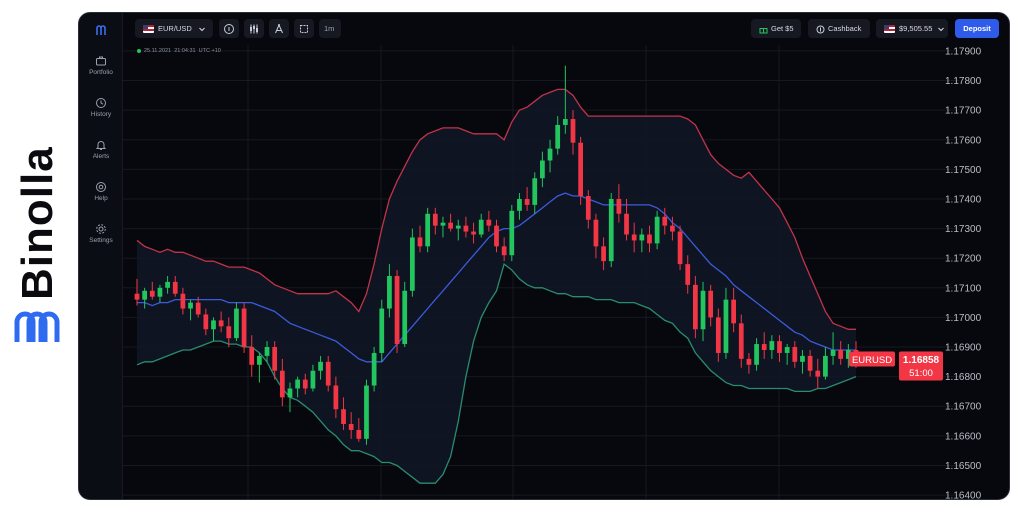 This screenshot has width=1024, height=512. I want to click on sidebar-item-history: History, so click(101, 114).